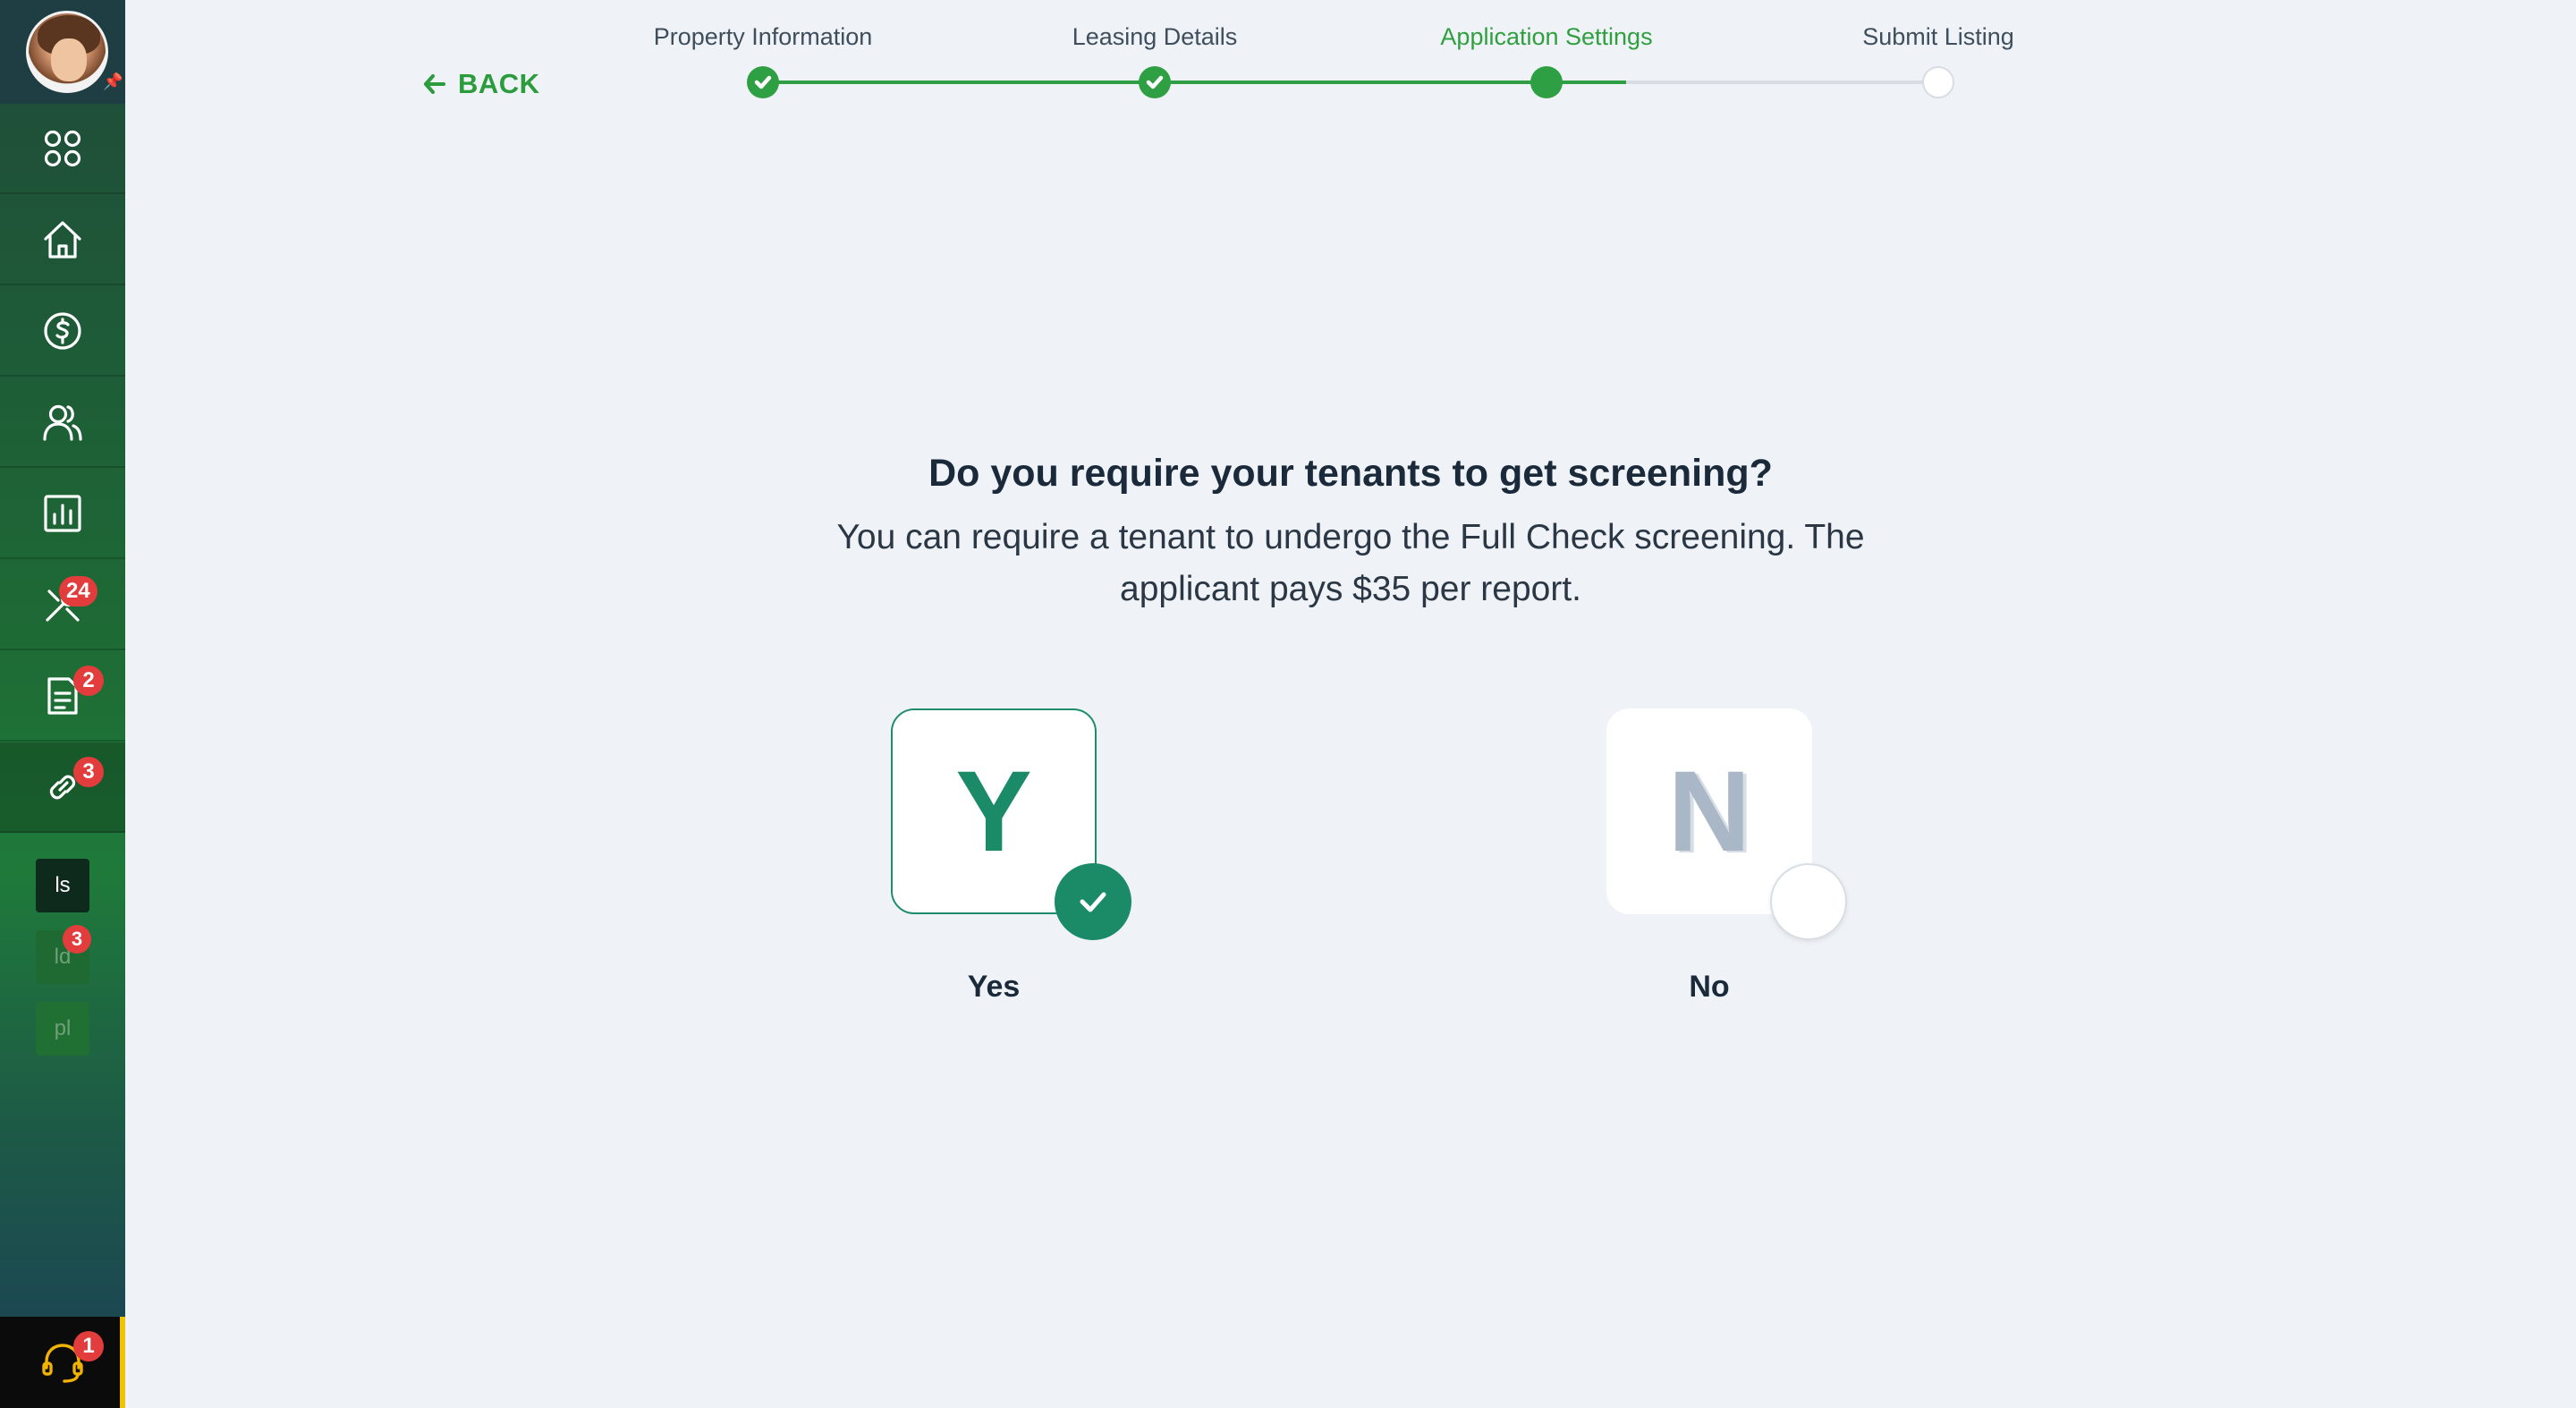 The image size is (2576, 1408). What do you see at coordinates (88, 1346) in the screenshot?
I see `support-badge: 1` at bounding box center [88, 1346].